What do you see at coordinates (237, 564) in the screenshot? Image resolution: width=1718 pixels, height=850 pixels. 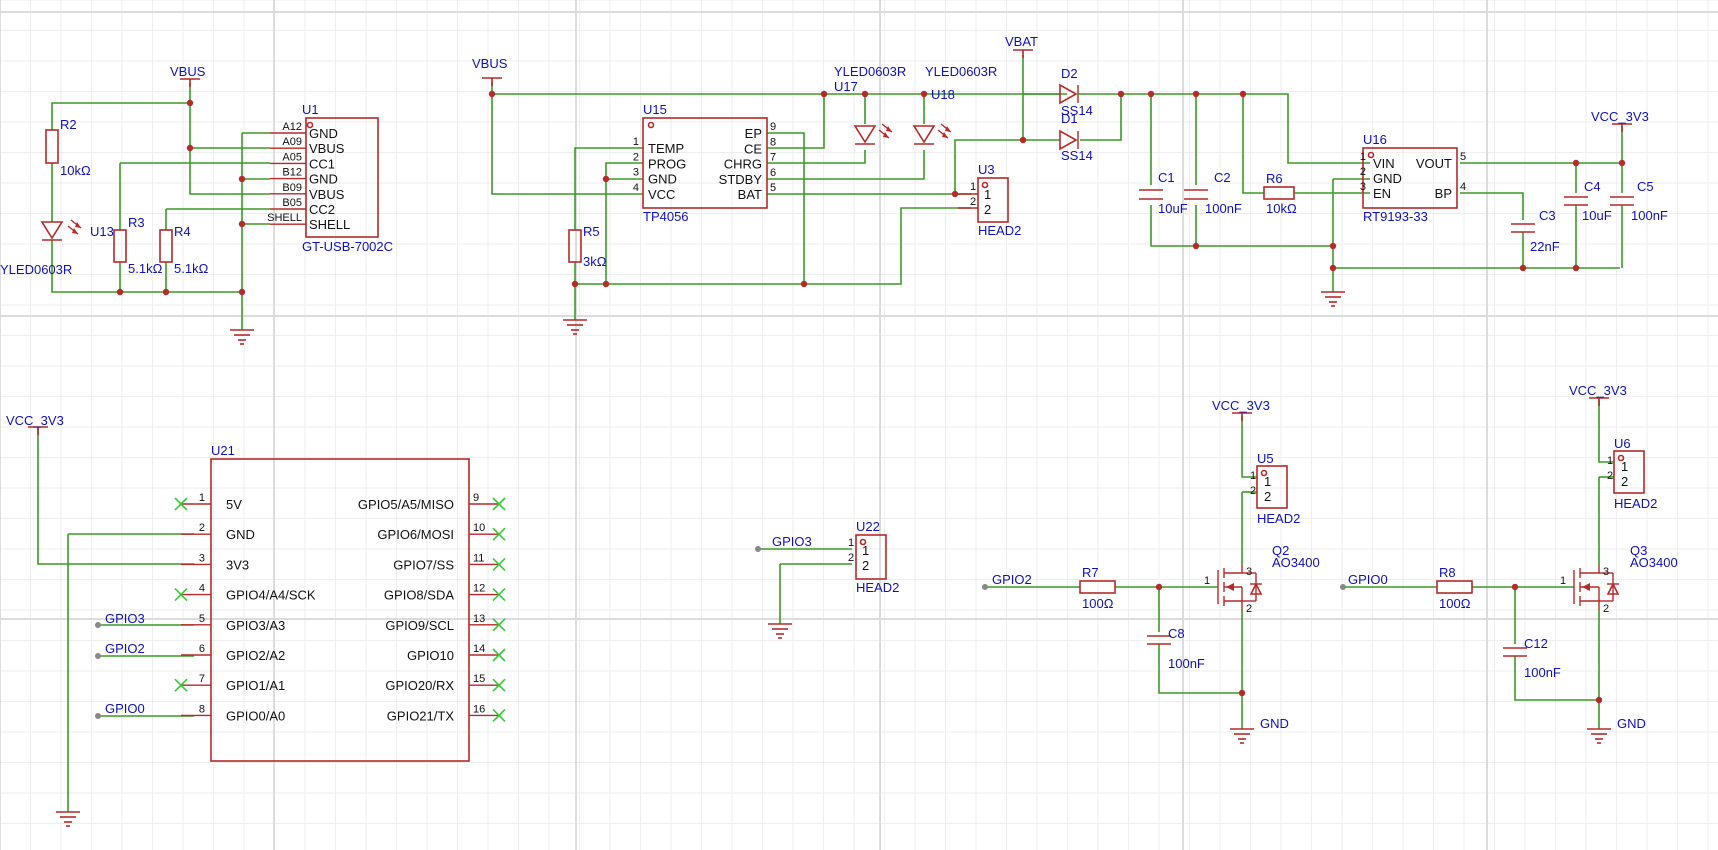 I see `pin-name: 3V3` at bounding box center [237, 564].